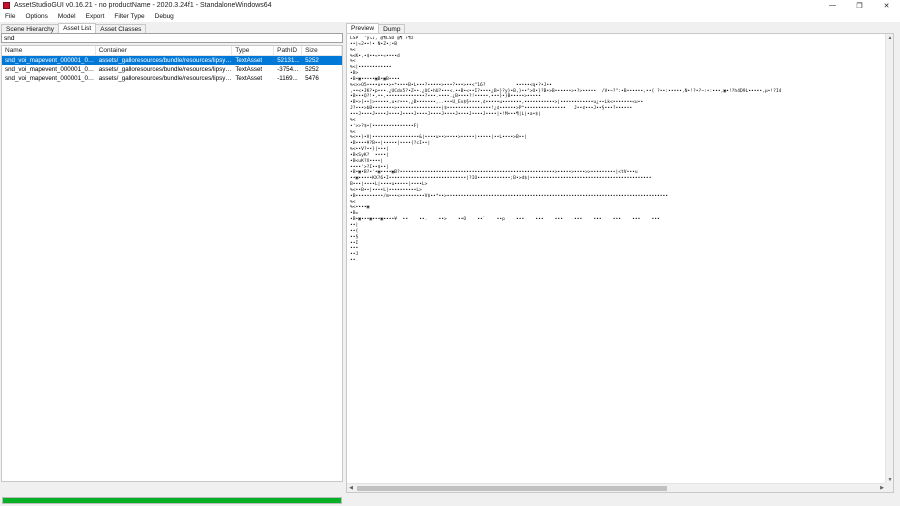 Image resolution: width=900 pixels, height=506 pixels. Describe the element at coordinates (889, 259) in the screenshot. I see `vertical-scrollbar: ▲ ▼` at that location.